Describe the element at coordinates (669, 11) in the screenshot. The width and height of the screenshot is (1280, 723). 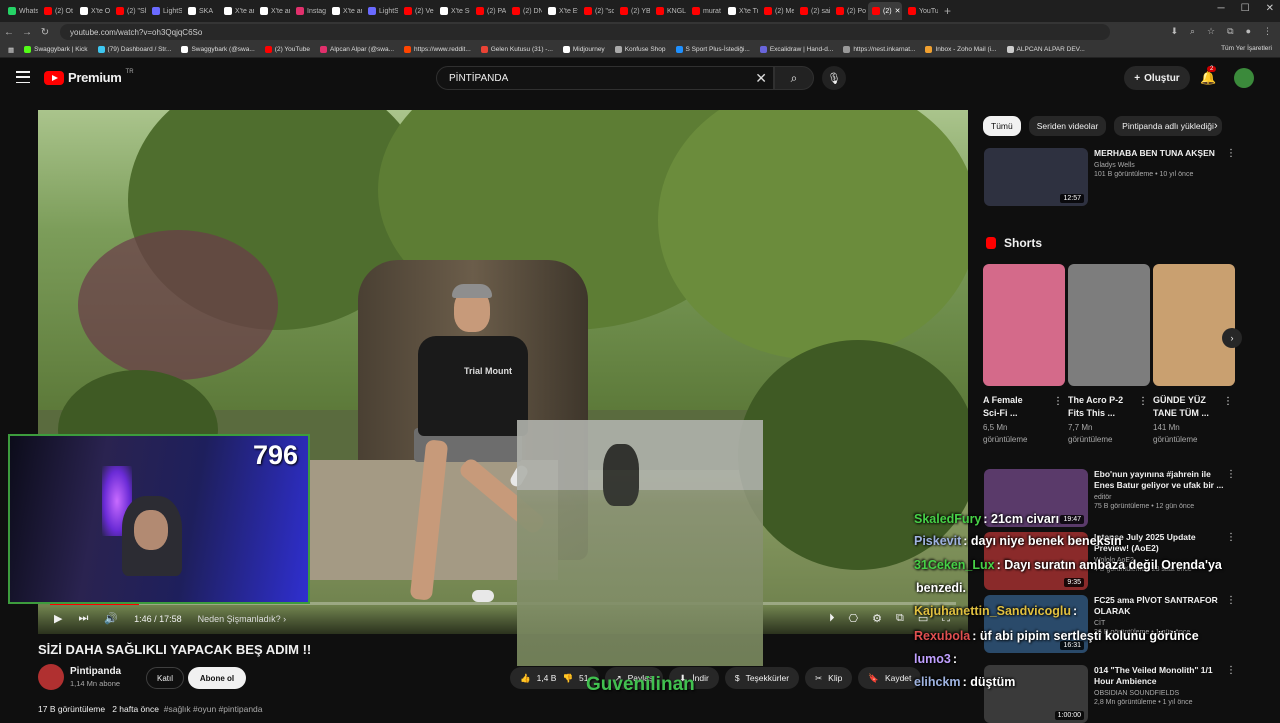
I see `browser-tab: KNGL` at that location.